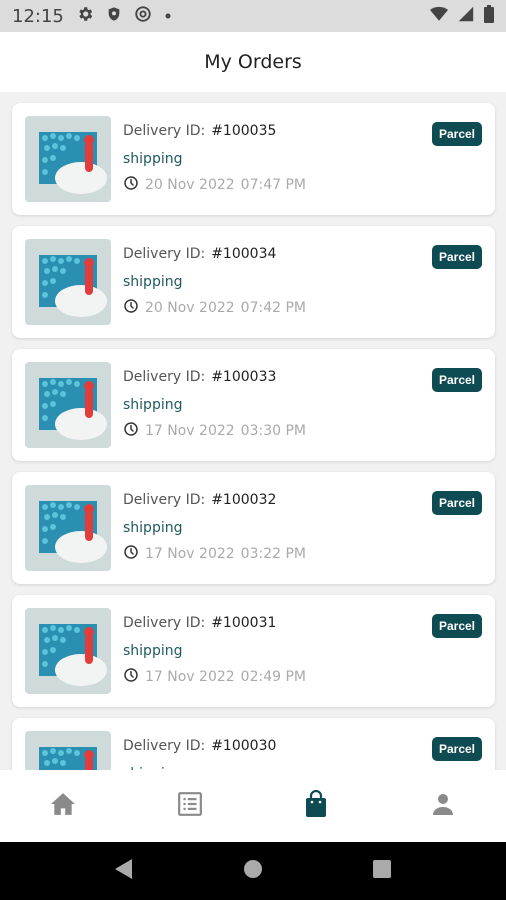 The height and width of the screenshot is (900, 506). I want to click on nav-home, so click(63, 806).